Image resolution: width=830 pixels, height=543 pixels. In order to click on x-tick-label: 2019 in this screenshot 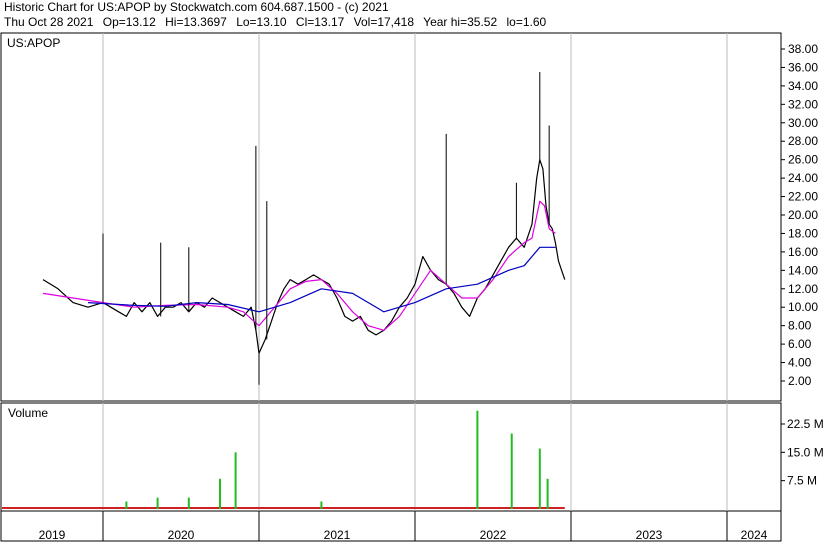, I will do `click(52, 535)`.